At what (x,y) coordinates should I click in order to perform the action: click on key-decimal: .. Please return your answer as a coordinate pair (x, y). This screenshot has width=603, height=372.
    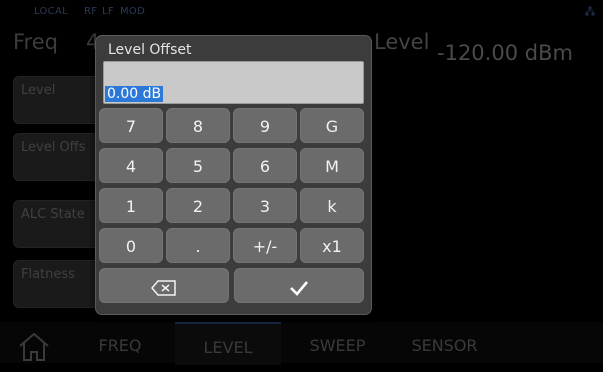
    Looking at the image, I should click on (198, 245).